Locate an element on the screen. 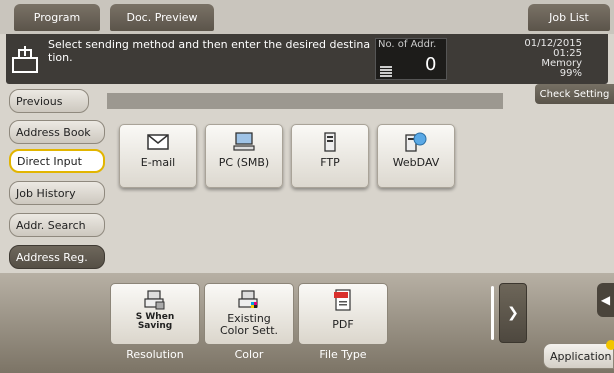  arrow-left-icon: ◀ is located at coordinates (605, 300).